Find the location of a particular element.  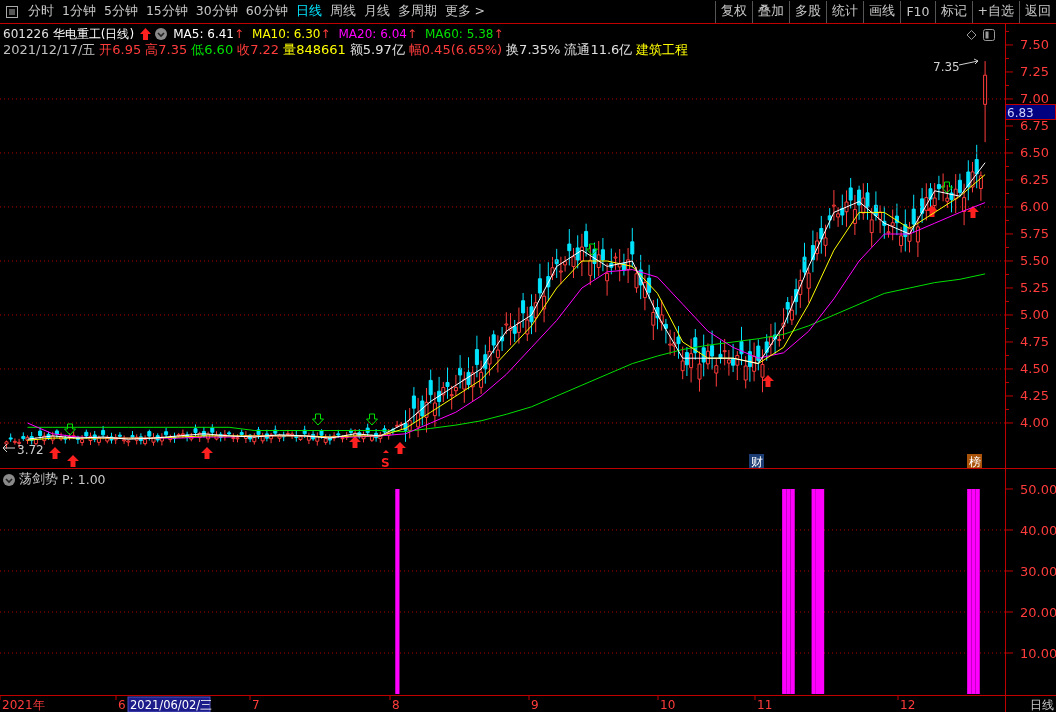

axis-label: 6 is located at coordinates (122, 705).